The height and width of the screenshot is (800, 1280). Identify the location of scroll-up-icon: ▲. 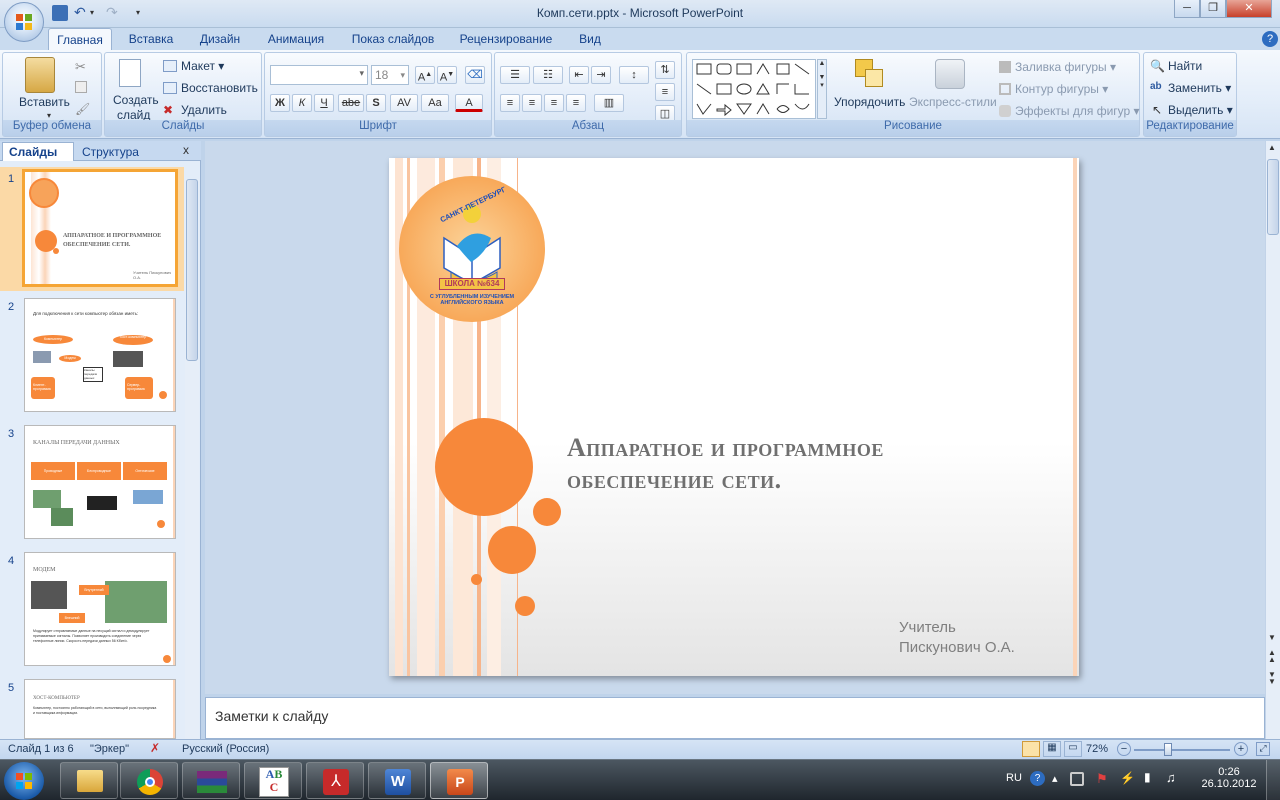
(1272, 147).